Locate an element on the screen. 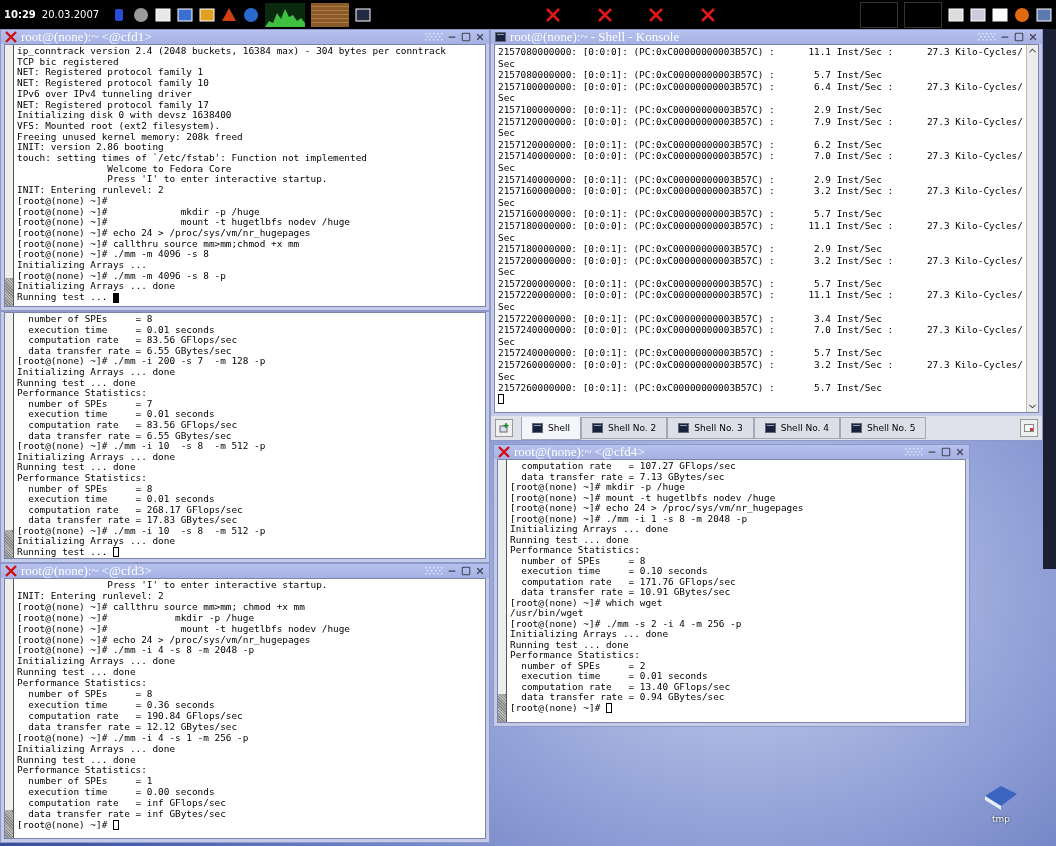 The height and width of the screenshot is (846, 1056). terminal-line: number of SPEs = 7 is located at coordinates (90, 404).